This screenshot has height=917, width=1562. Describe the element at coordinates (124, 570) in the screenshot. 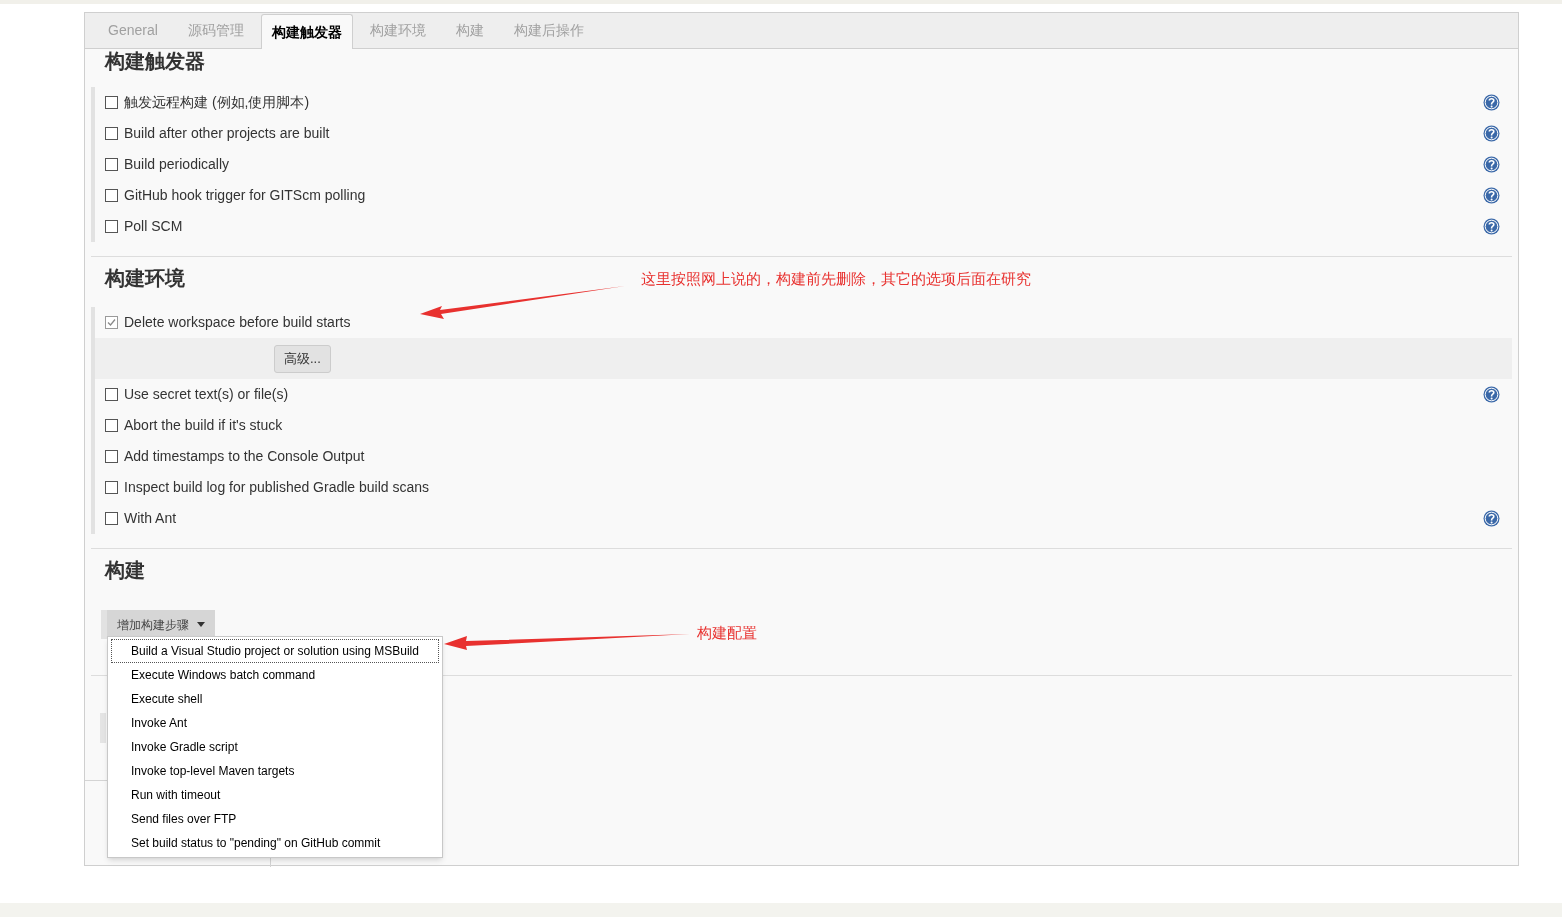

I see `section-heading: 构建` at that location.